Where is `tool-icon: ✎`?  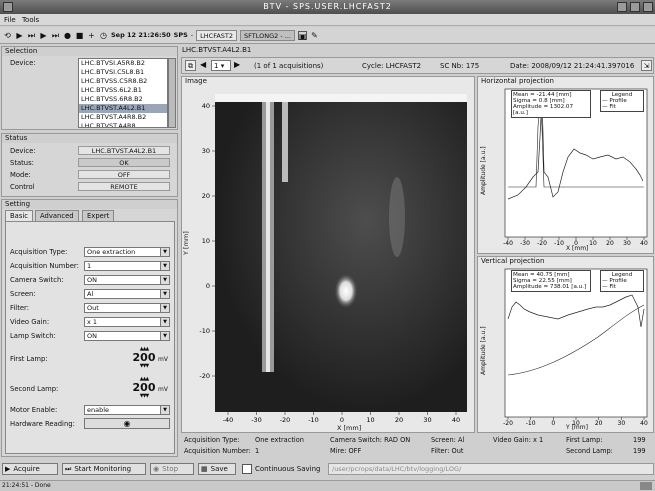
tool-icon: ✎ is located at coordinates (314, 35).